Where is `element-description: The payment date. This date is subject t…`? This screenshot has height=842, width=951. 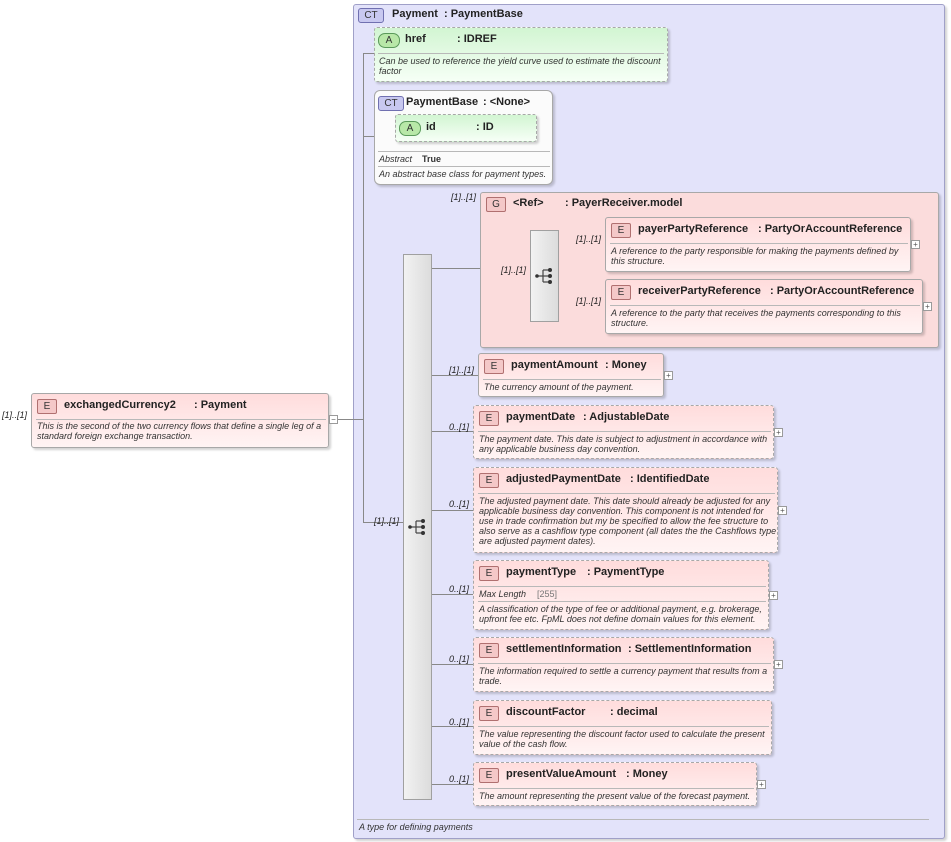
element-description: The payment date. This date is subject t… is located at coordinates (623, 444).